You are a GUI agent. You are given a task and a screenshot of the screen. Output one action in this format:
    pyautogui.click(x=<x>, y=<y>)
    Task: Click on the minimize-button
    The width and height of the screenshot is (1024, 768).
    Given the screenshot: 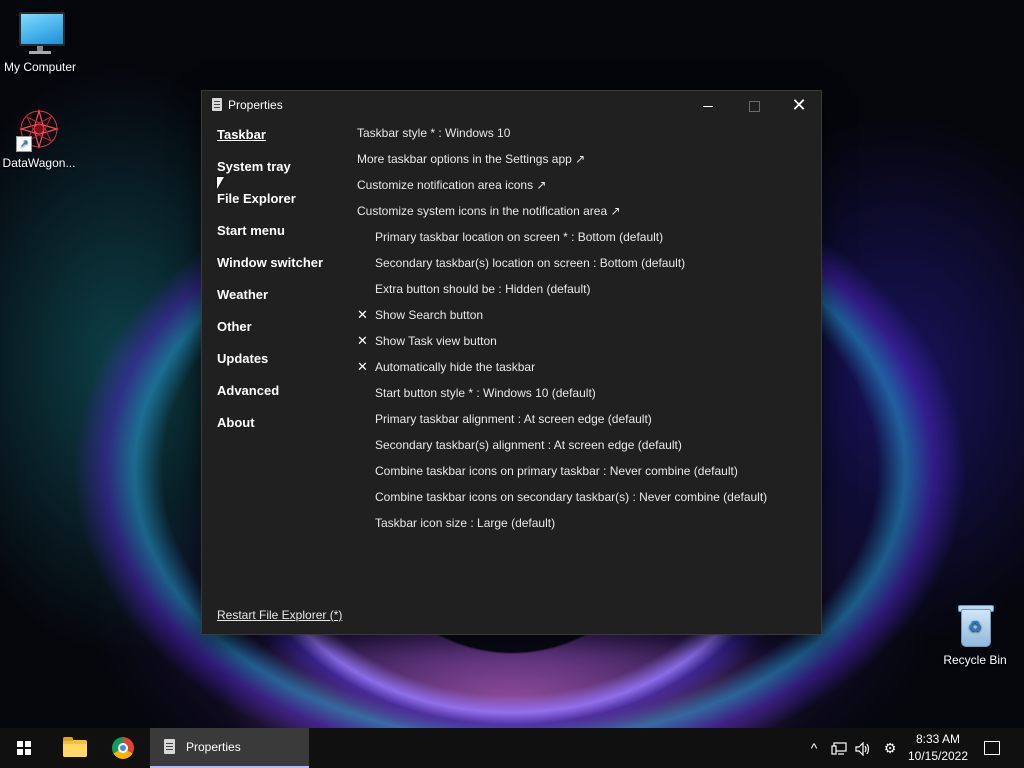 What is the action you would take?
    pyautogui.click(x=708, y=105)
    